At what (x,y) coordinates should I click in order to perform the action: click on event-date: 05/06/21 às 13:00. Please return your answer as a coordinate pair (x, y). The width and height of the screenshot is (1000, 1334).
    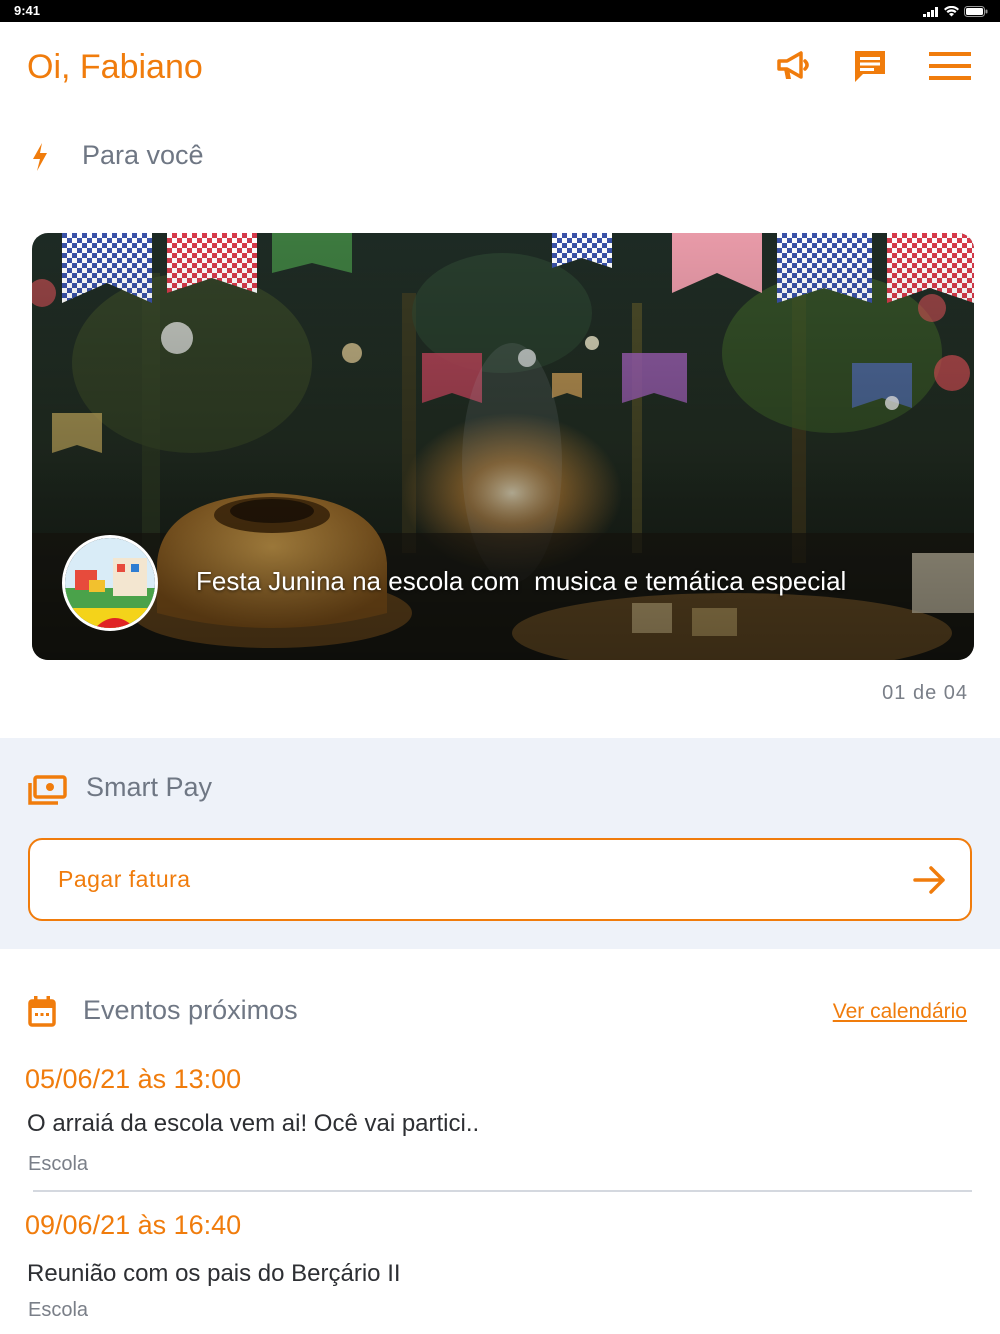
    Looking at the image, I should click on (133, 1079).